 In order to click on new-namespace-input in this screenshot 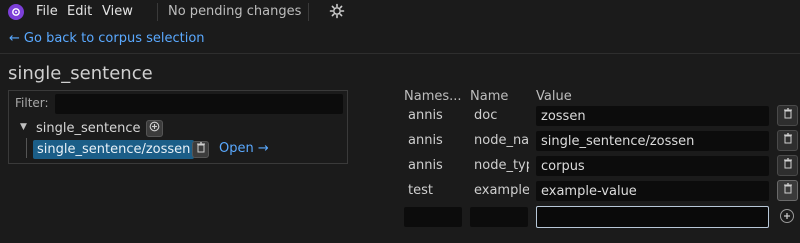, I will do `click(433, 217)`.